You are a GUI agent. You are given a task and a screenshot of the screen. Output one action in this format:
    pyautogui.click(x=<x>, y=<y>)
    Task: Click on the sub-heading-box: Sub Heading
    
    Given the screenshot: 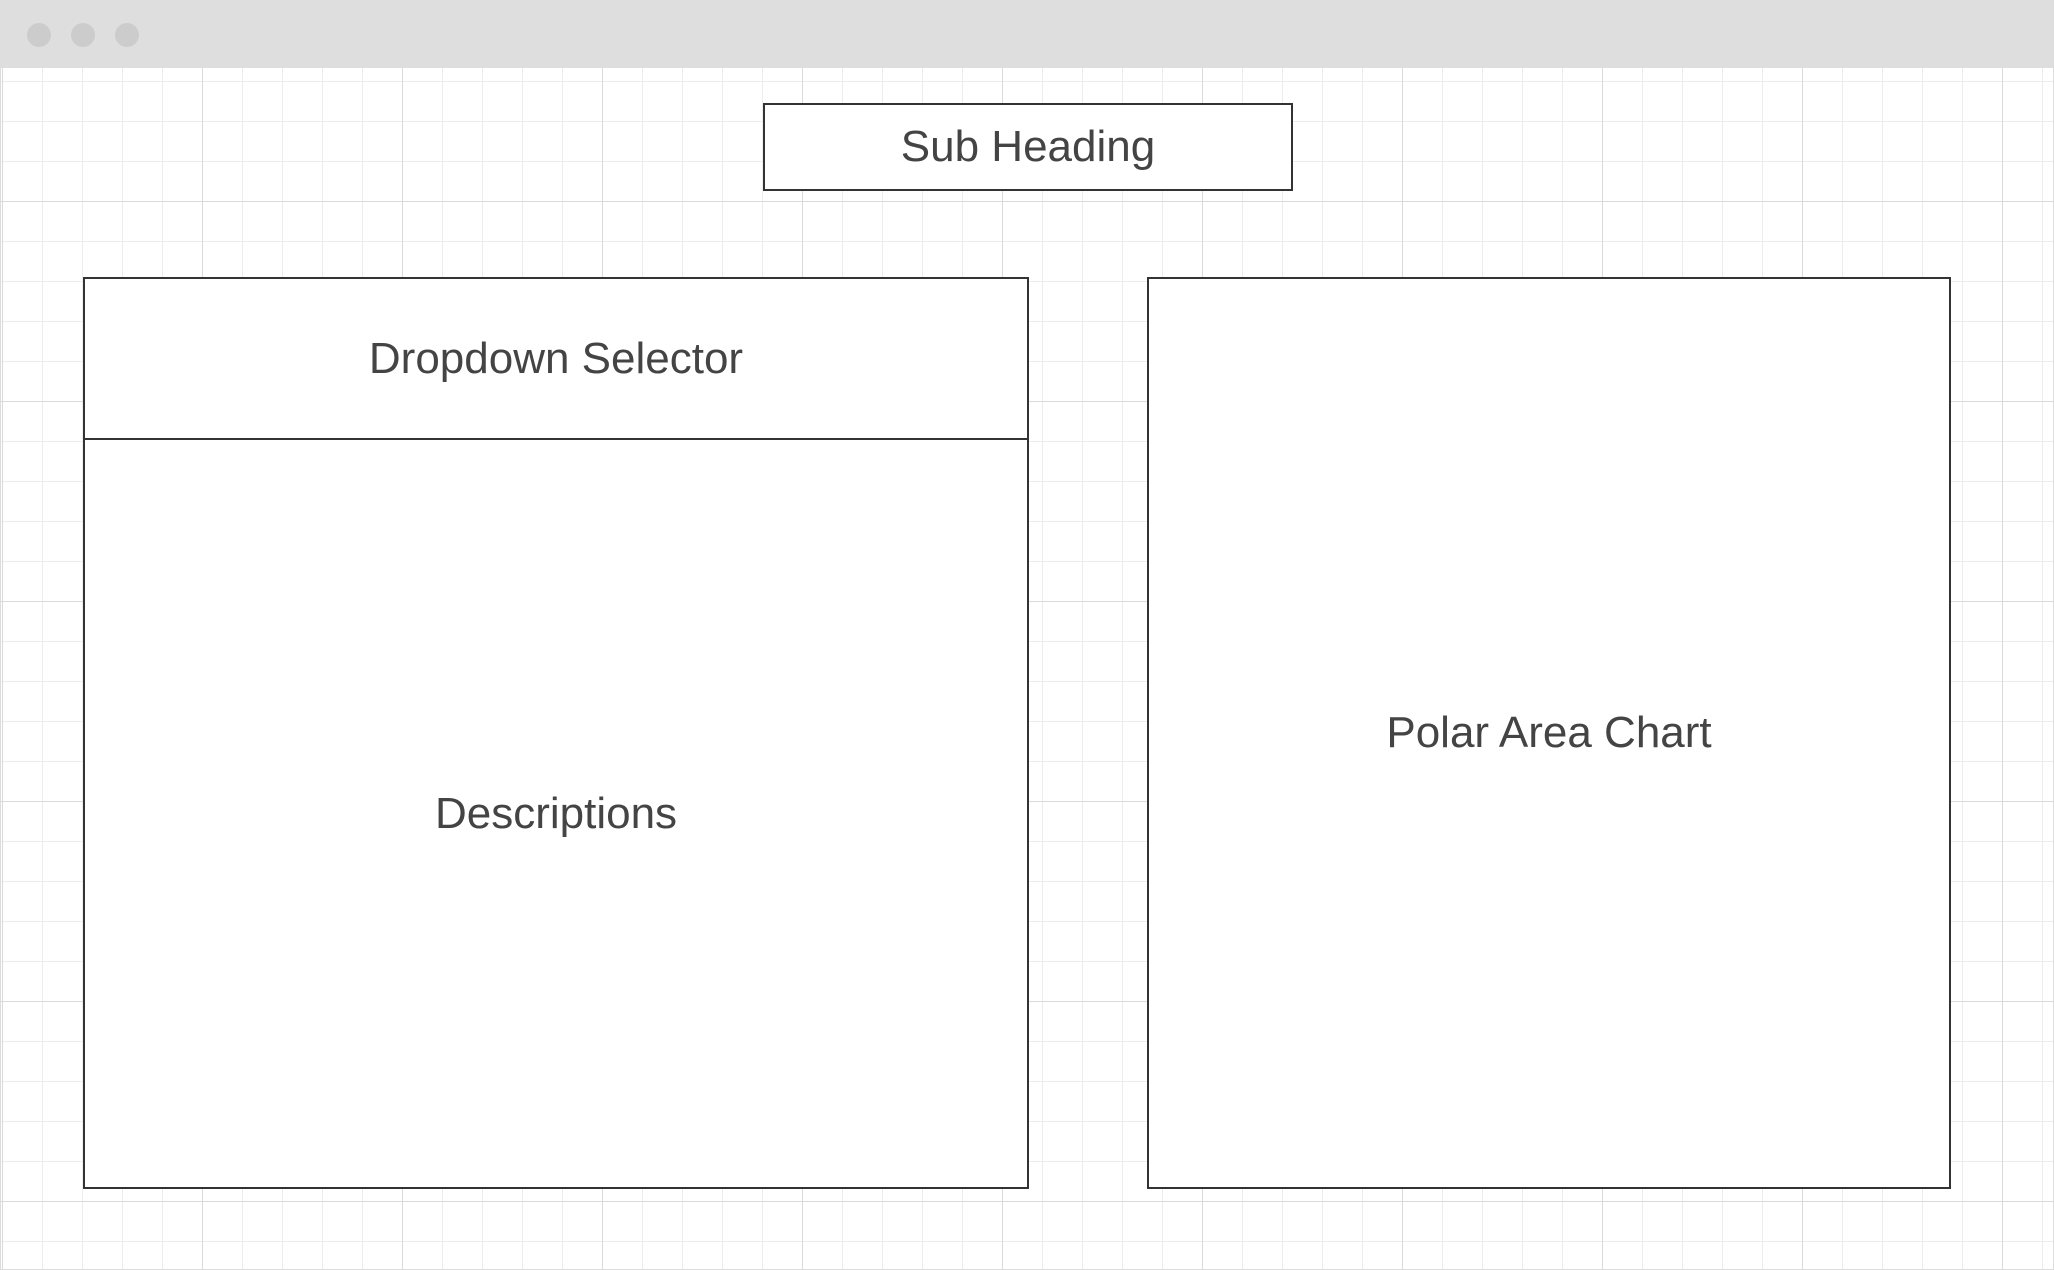 What is the action you would take?
    pyautogui.click(x=1028, y=147)
    